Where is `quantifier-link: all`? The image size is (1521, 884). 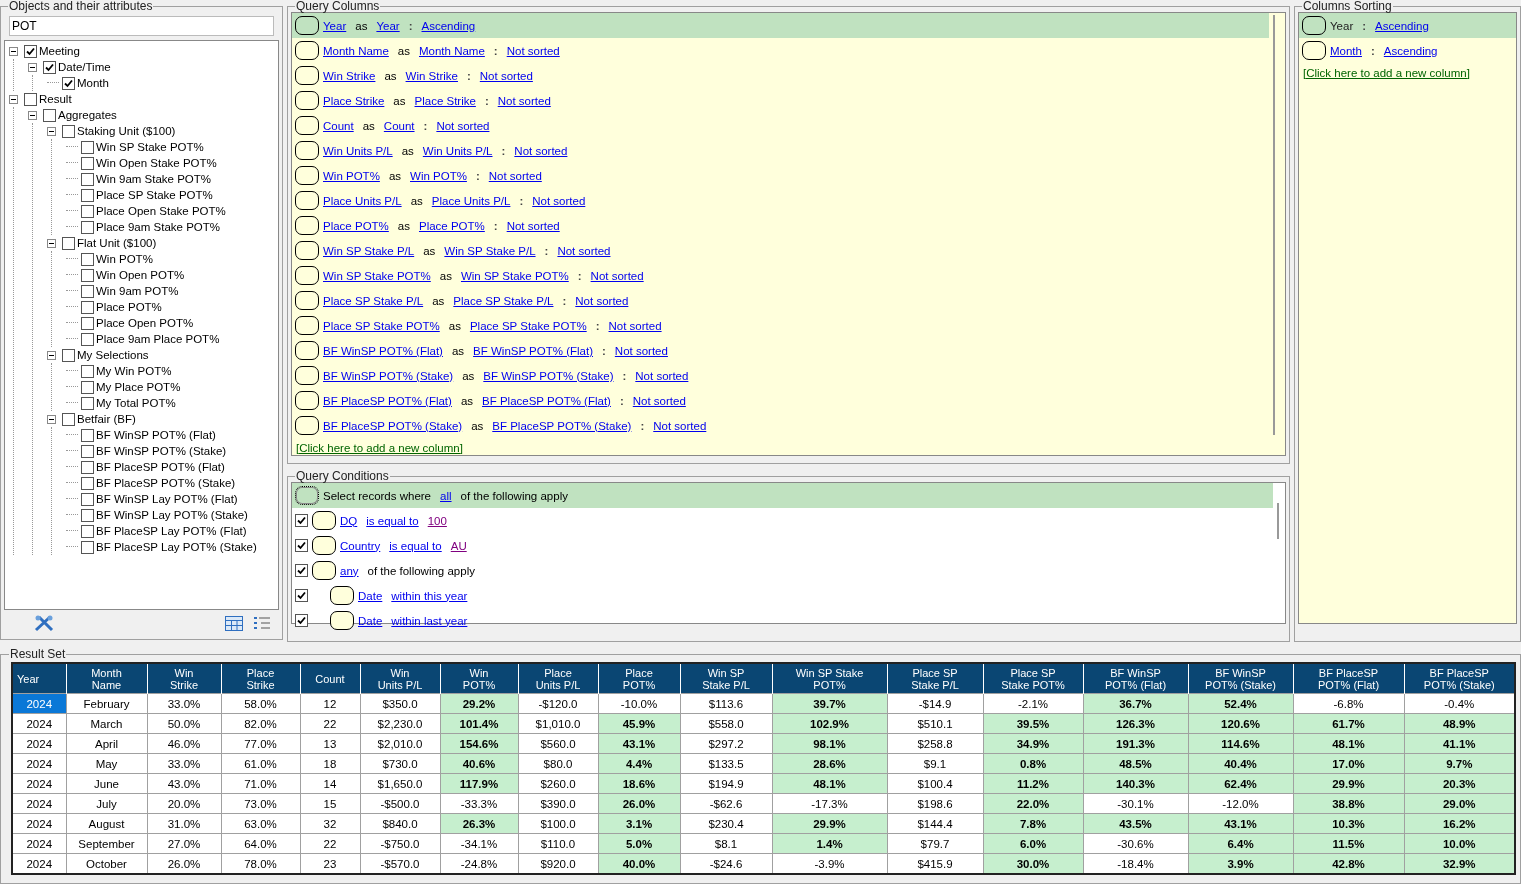 quantifier-link: all is located at coordinates (446, 495).